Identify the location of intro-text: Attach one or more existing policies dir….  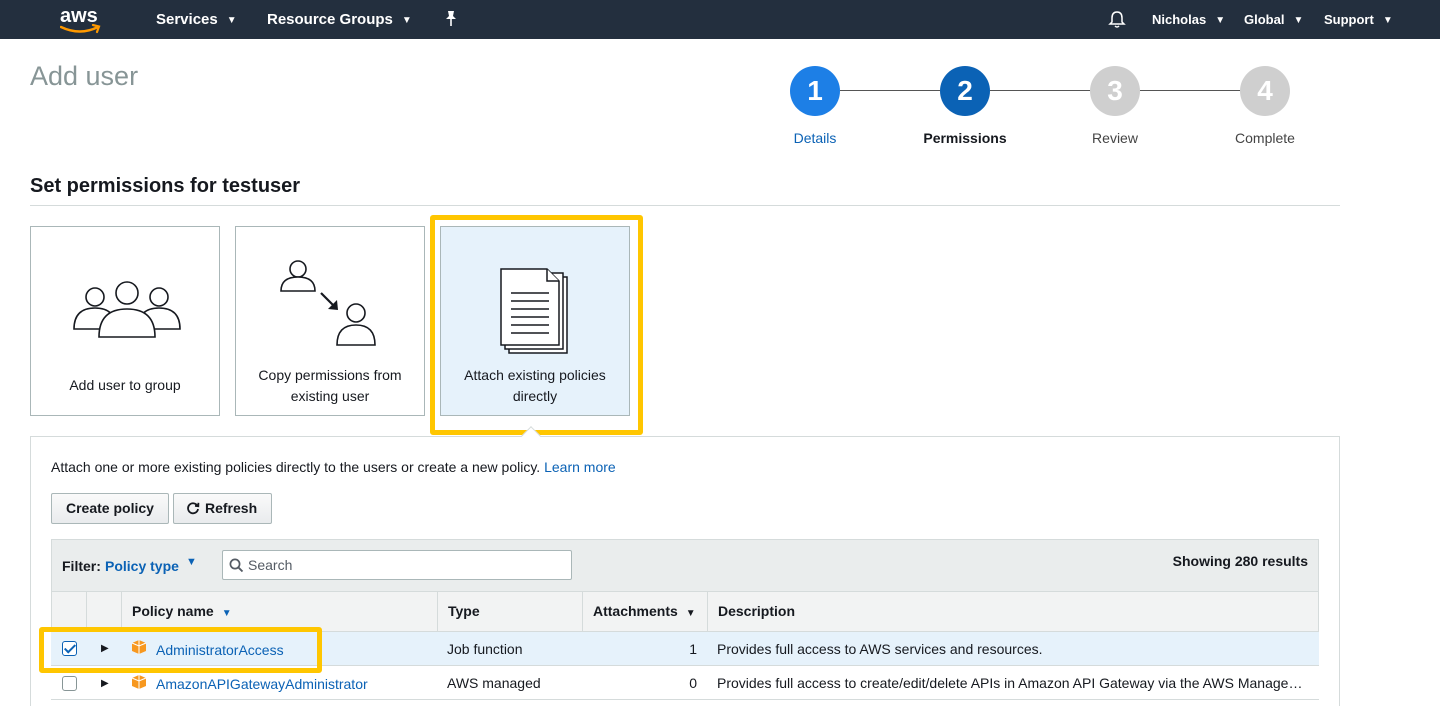
(296, 467).